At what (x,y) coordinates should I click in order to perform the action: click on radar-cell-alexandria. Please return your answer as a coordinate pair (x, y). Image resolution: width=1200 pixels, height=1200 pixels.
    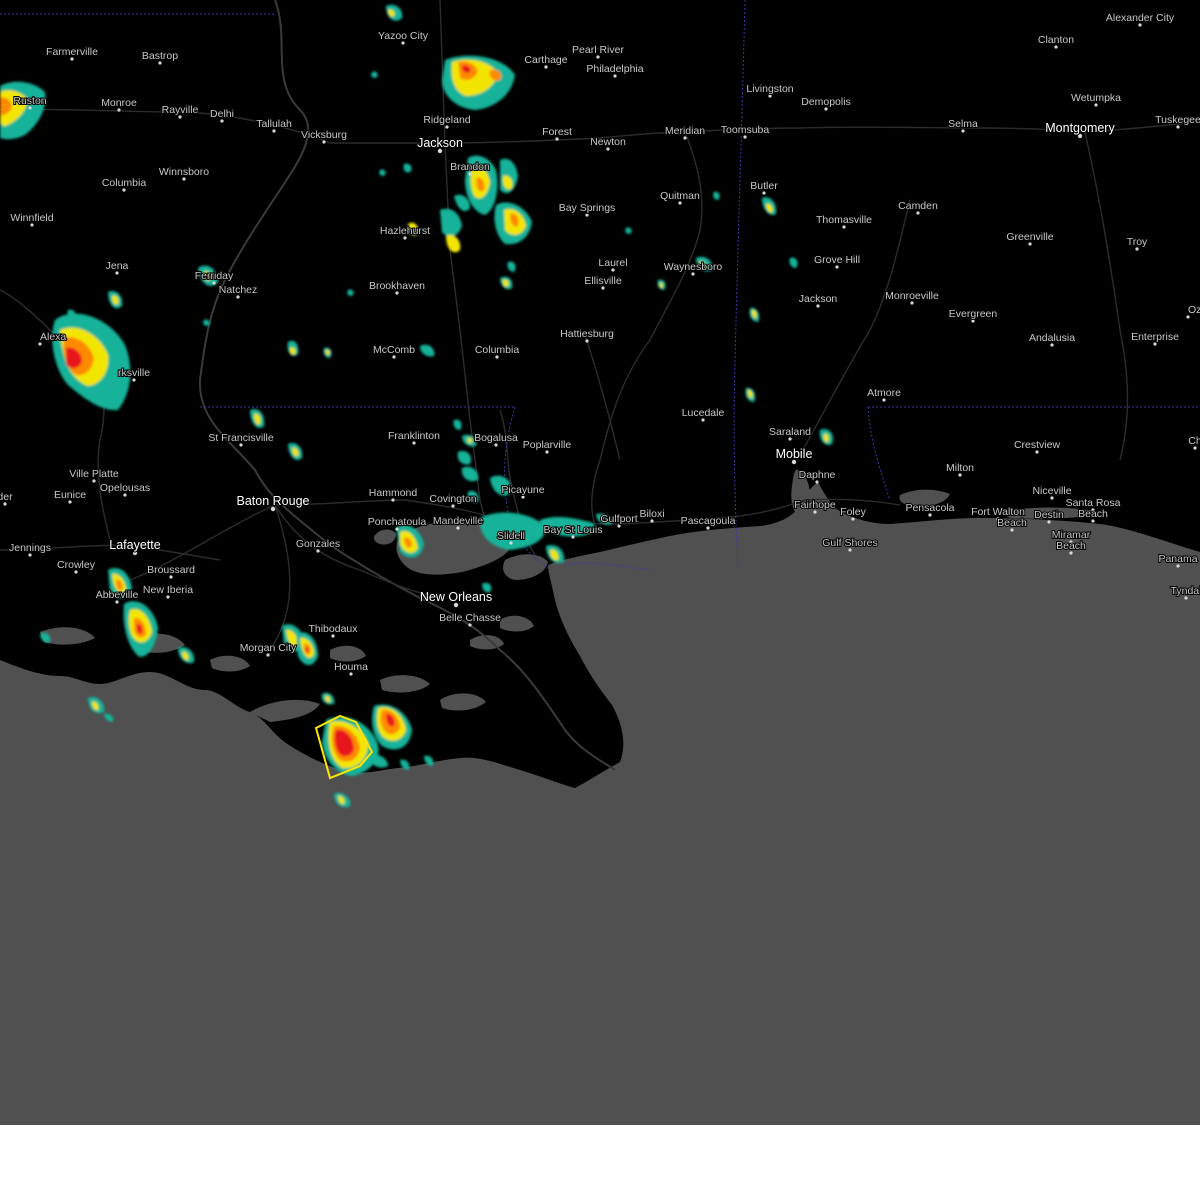
    Looking at the image, I should click on (91, 350).